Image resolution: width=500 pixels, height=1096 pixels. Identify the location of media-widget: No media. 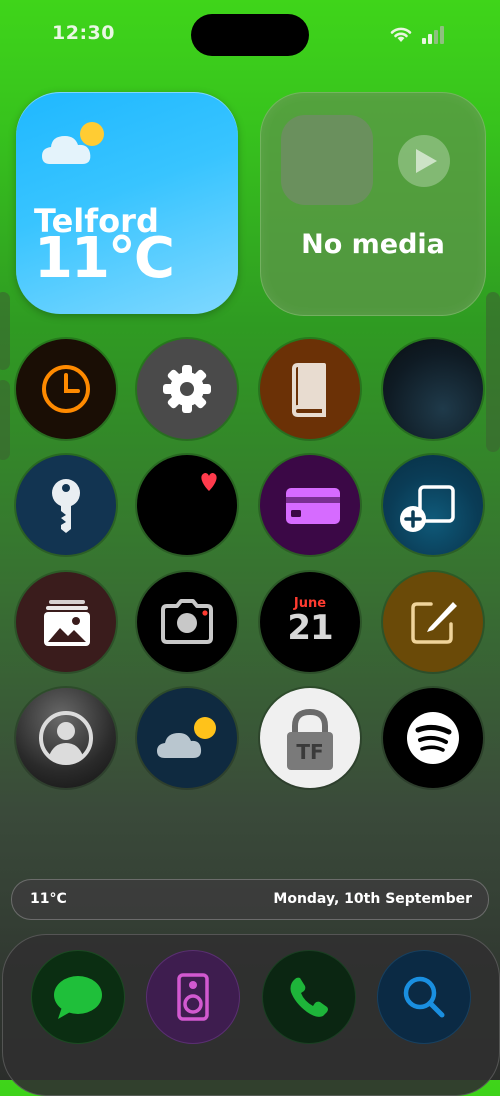
(373, 204).